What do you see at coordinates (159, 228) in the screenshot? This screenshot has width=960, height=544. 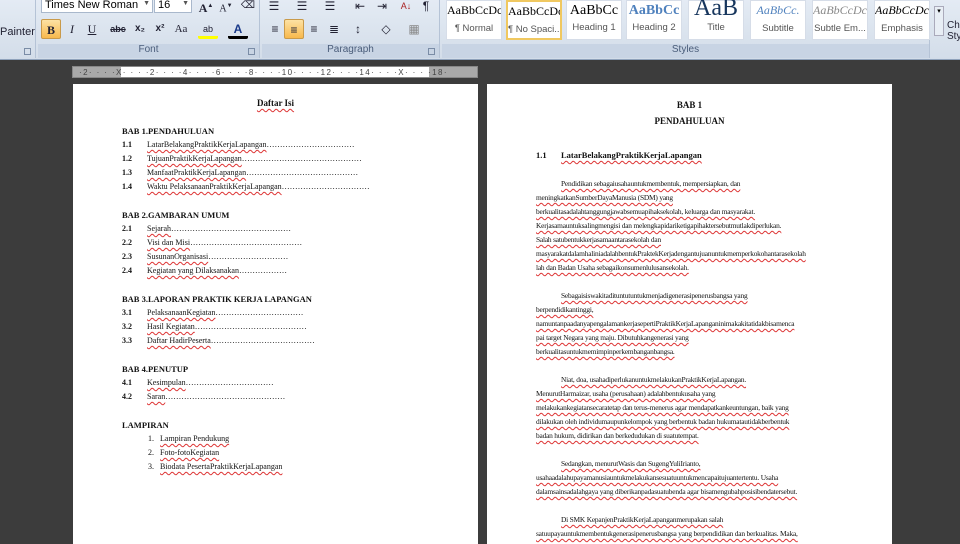 I see `toc-entry-title: Sejarah` at bounding box center [159, 228].